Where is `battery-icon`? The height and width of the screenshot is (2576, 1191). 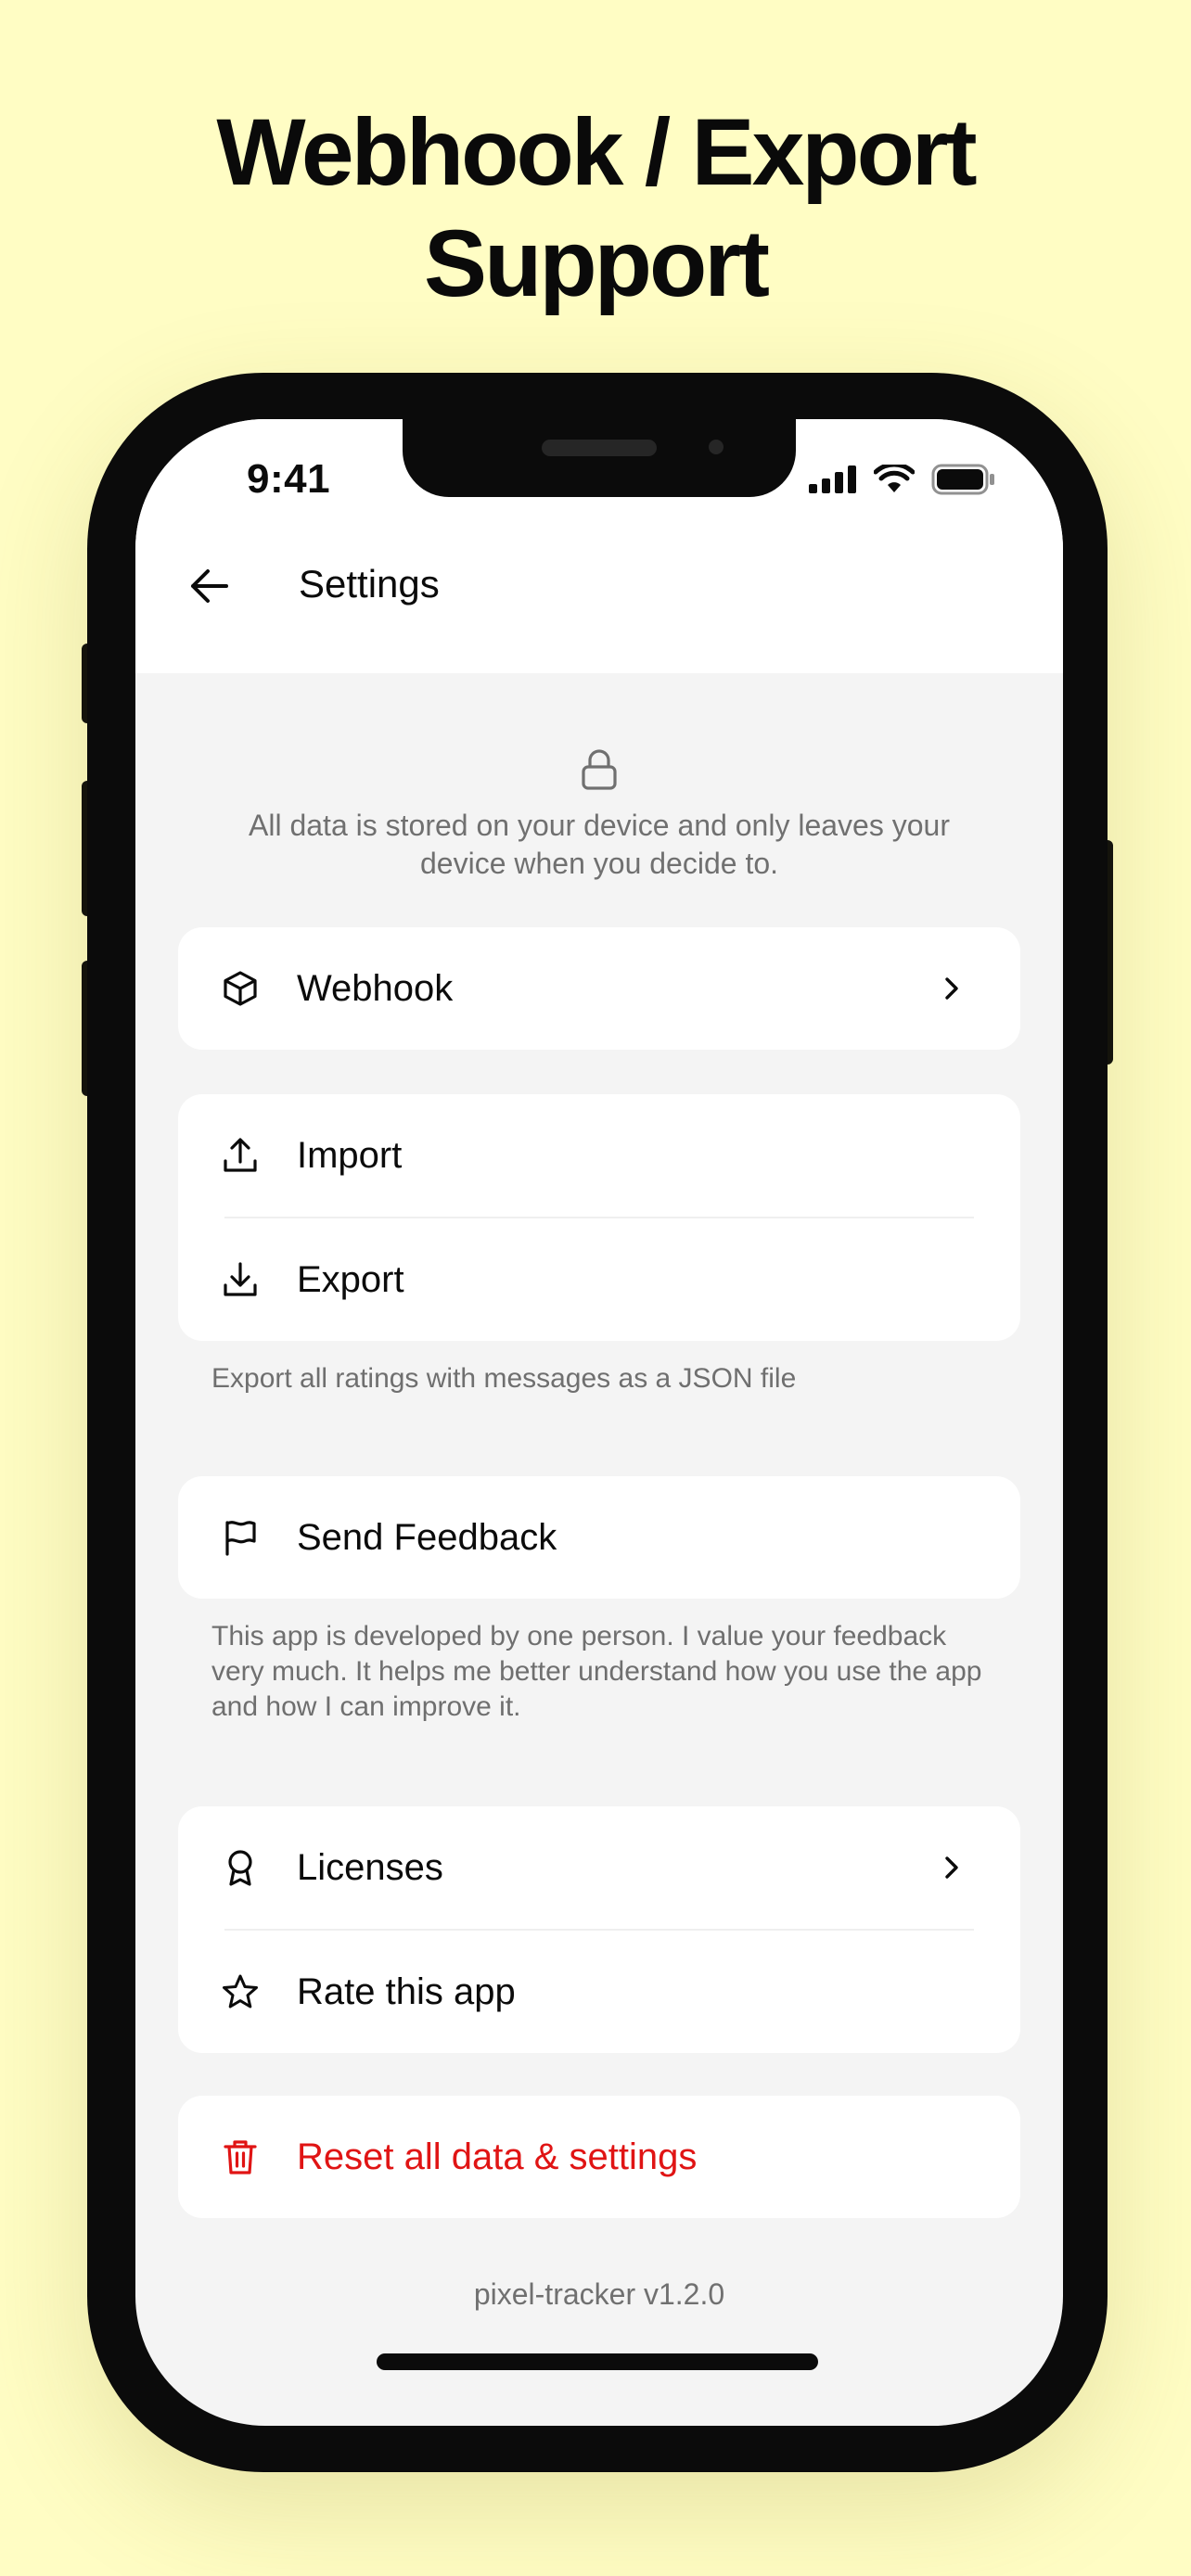
battery-icon is located at coordinates (962, 479).